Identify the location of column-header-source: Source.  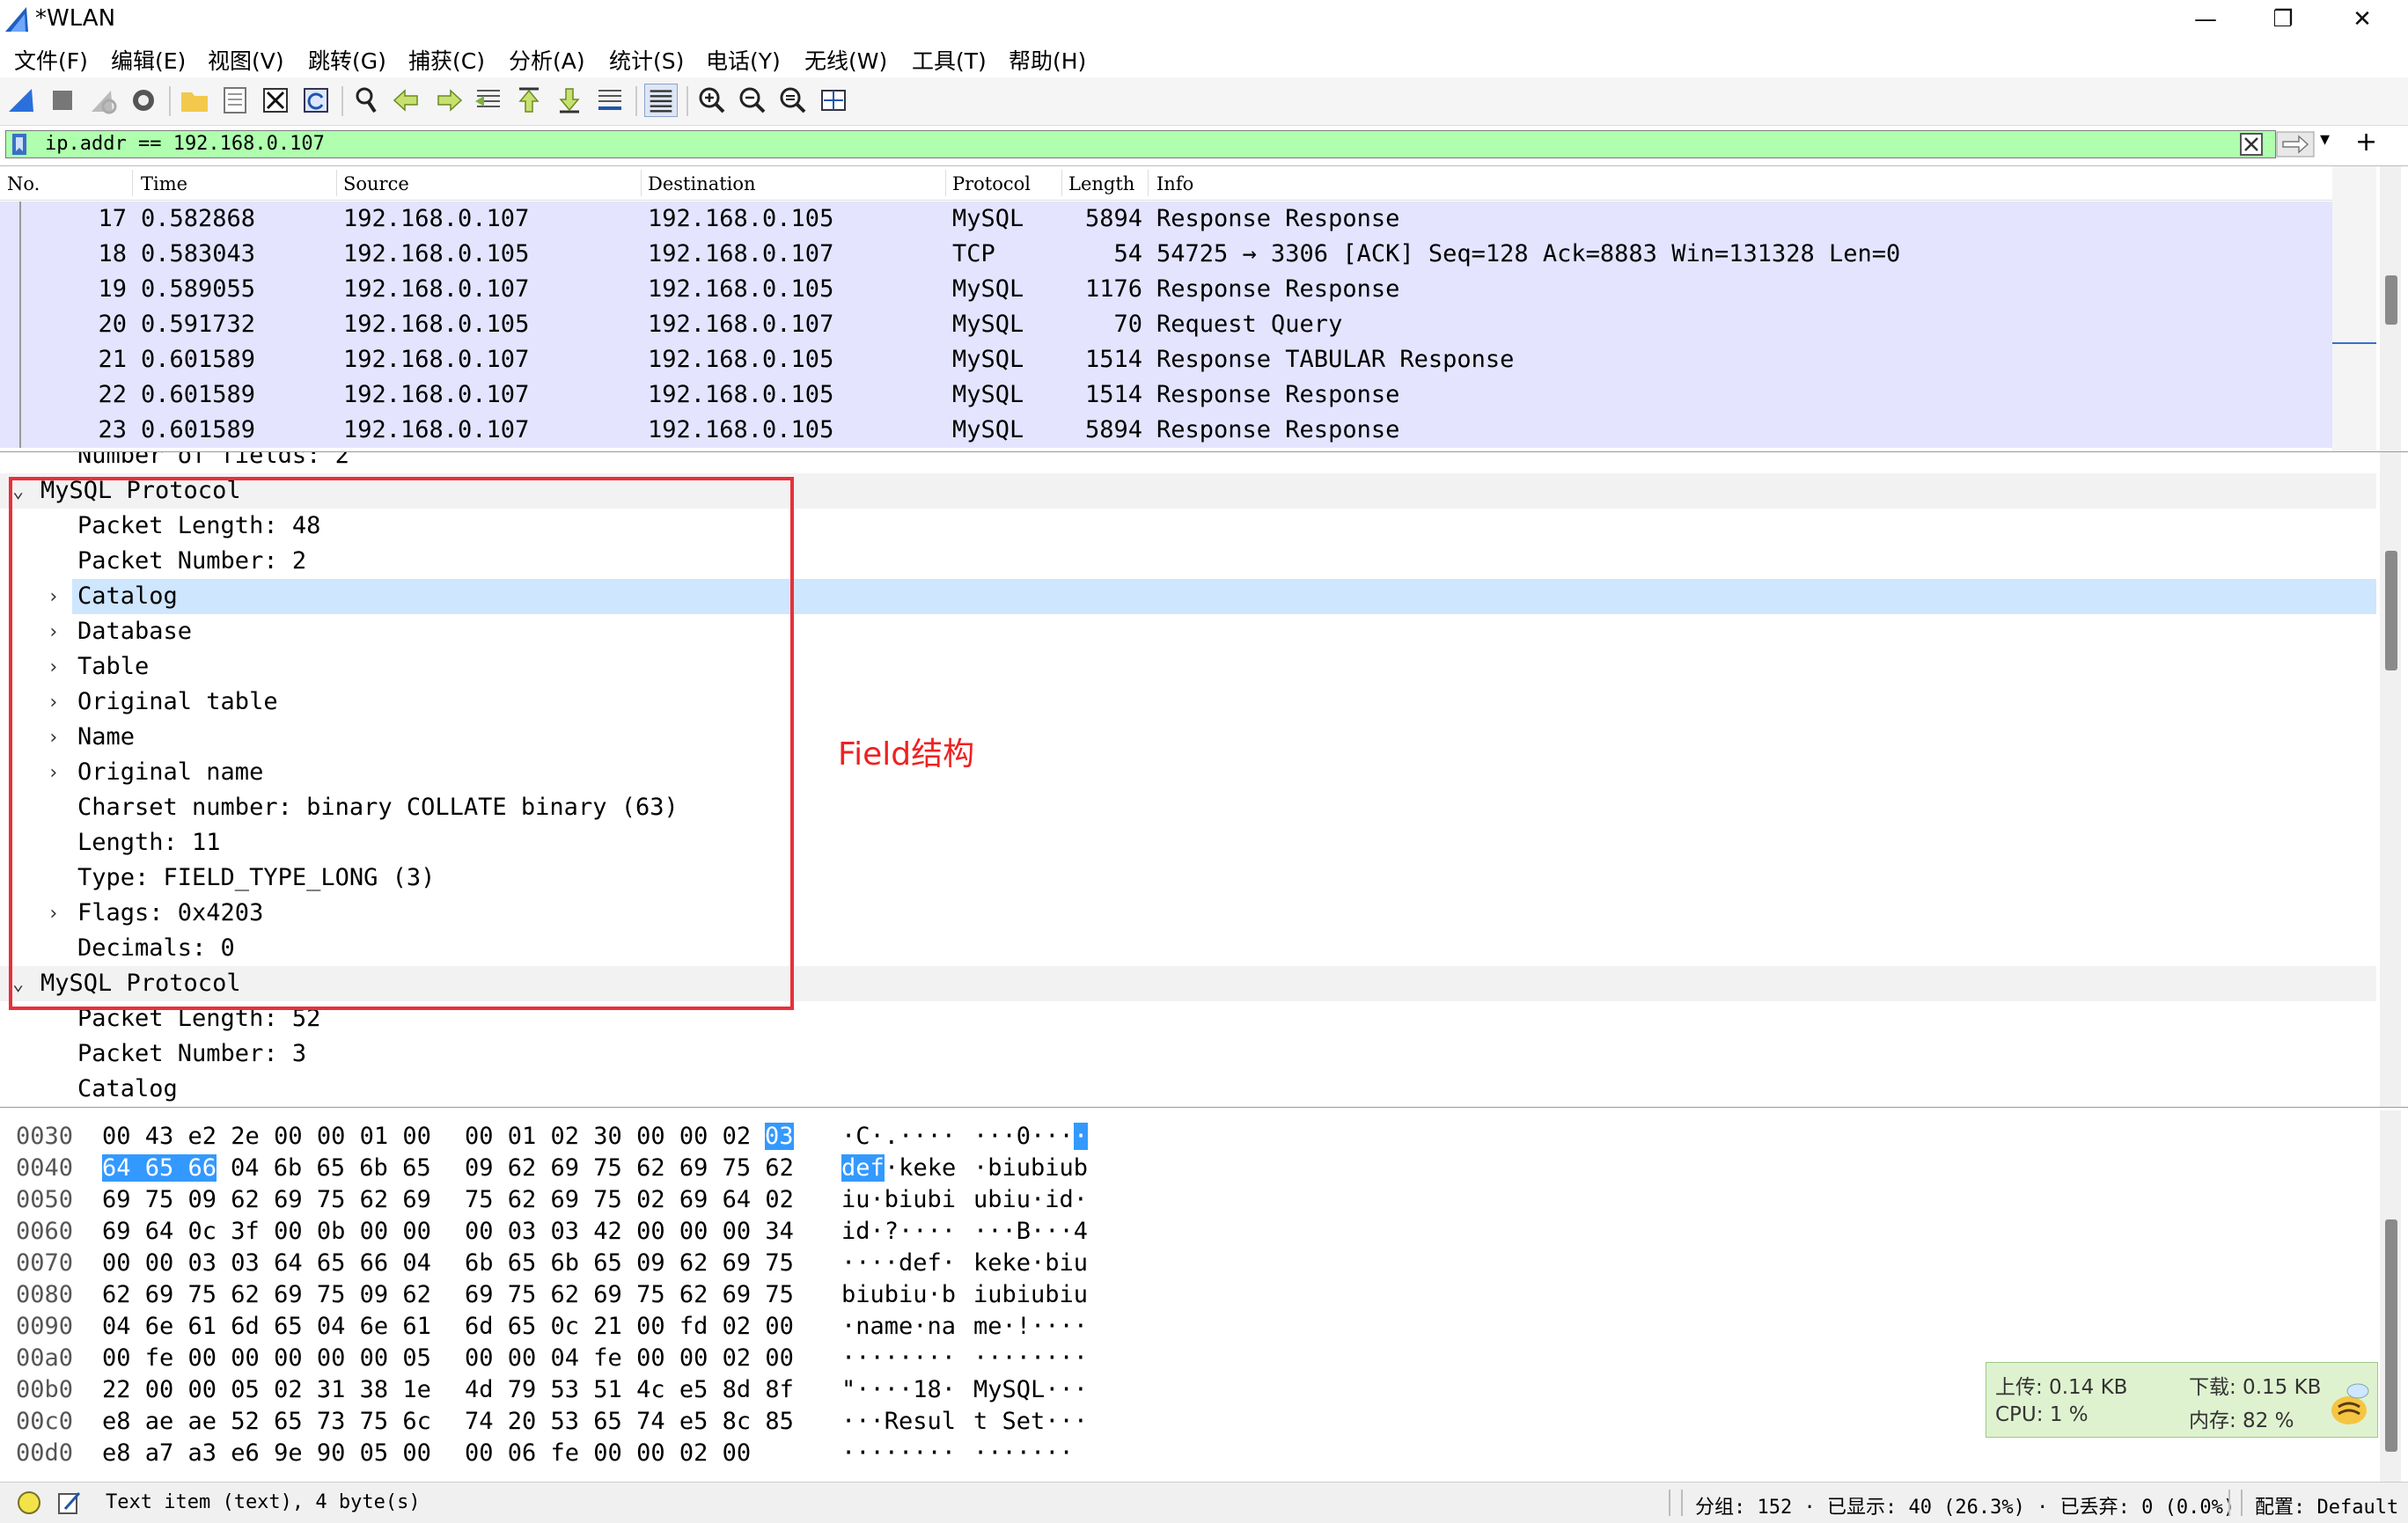
(376, 183).